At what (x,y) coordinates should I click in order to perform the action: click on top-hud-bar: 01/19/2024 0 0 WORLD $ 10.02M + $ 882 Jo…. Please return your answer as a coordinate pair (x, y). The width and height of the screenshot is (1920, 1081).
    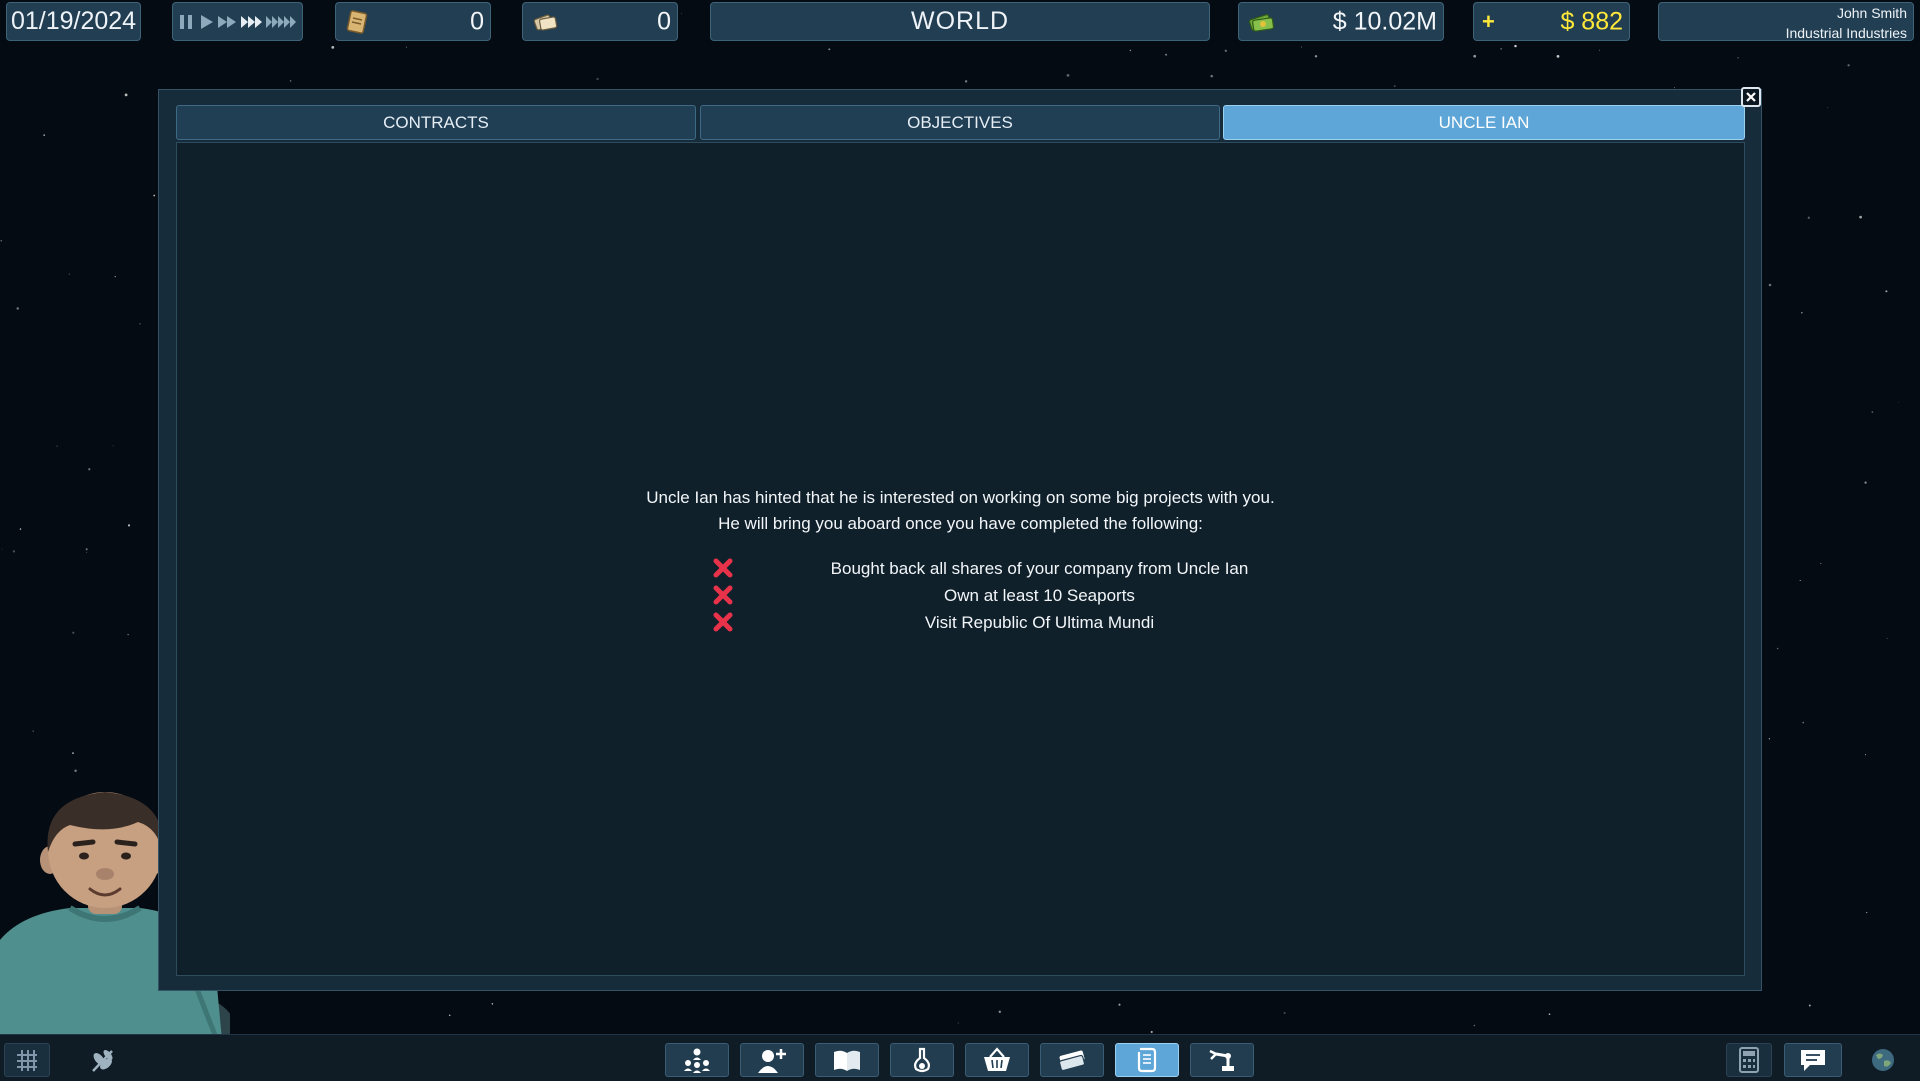
    Looking at the image, I should click on (960, 23).